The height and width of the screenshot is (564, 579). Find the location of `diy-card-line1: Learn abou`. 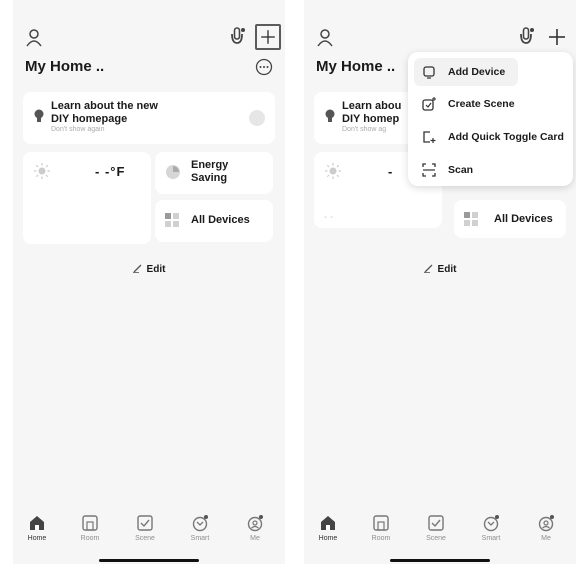

diy-card-line1: Learn abou is located at coordinates (372, 106).